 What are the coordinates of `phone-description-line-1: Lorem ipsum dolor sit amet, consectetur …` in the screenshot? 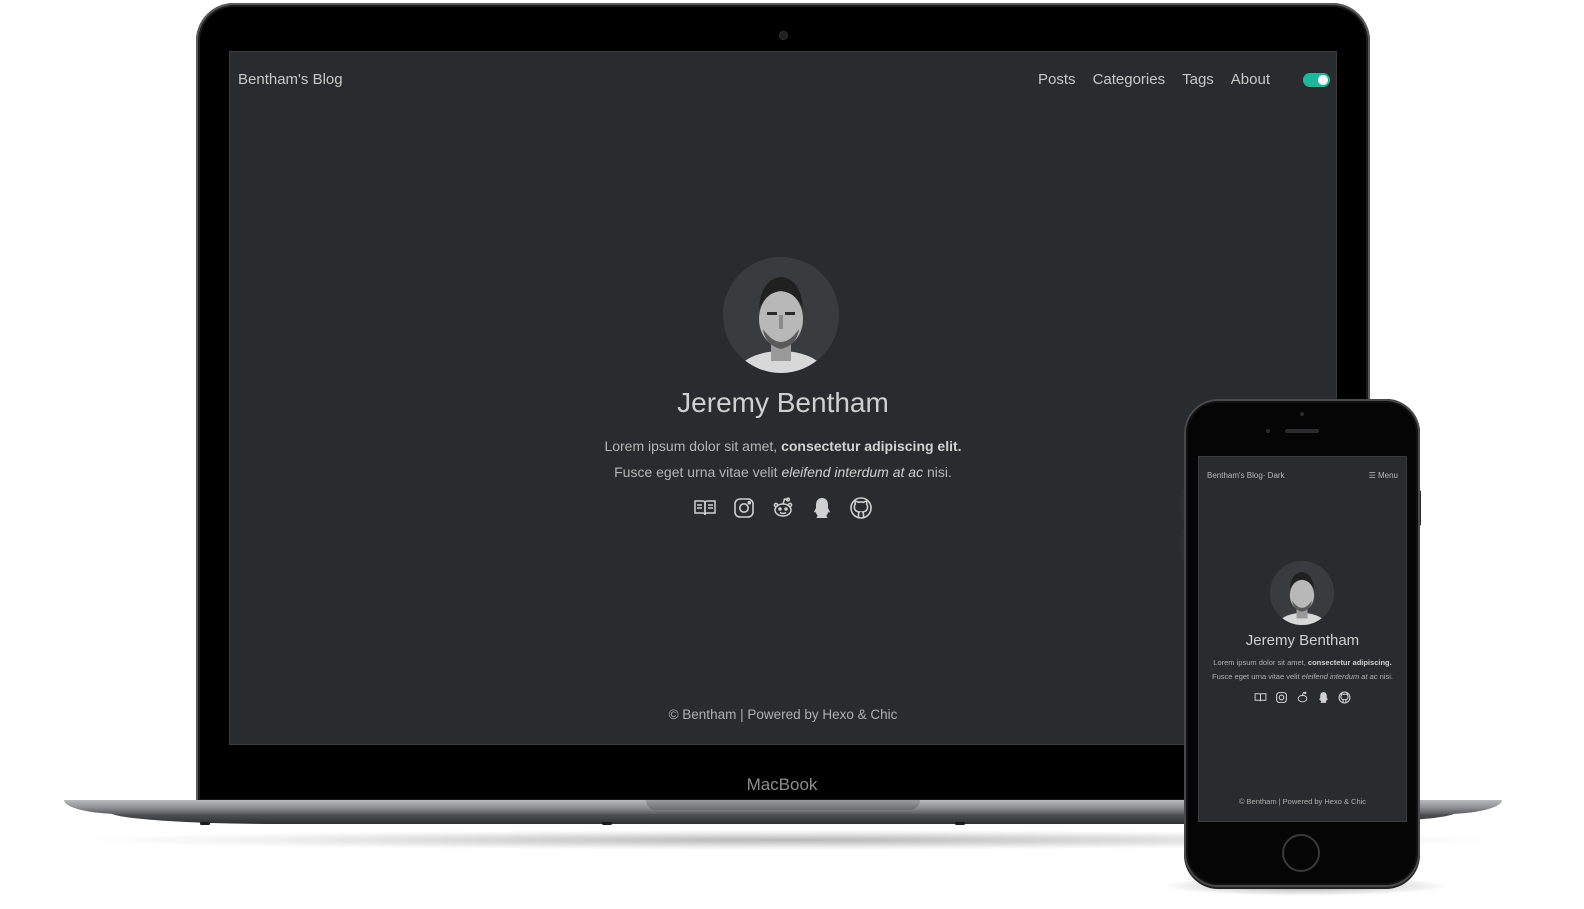 It's located at (1302, 663).